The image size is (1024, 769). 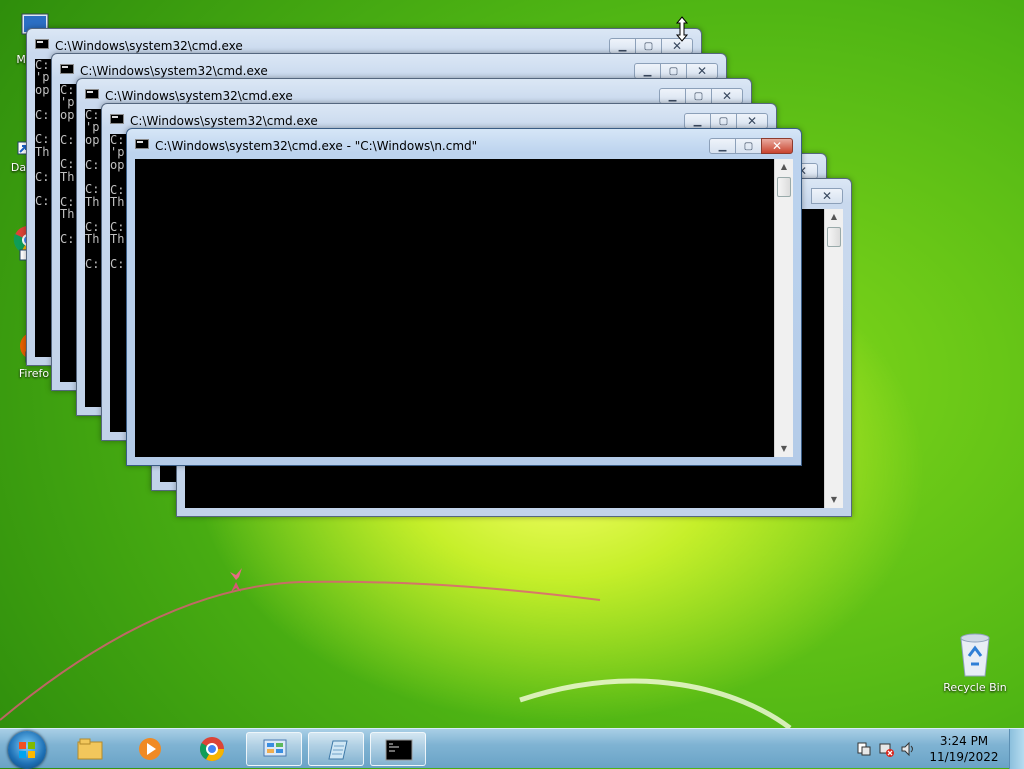 I want to click on taskbar-chrome, so click(x=212, y=749).